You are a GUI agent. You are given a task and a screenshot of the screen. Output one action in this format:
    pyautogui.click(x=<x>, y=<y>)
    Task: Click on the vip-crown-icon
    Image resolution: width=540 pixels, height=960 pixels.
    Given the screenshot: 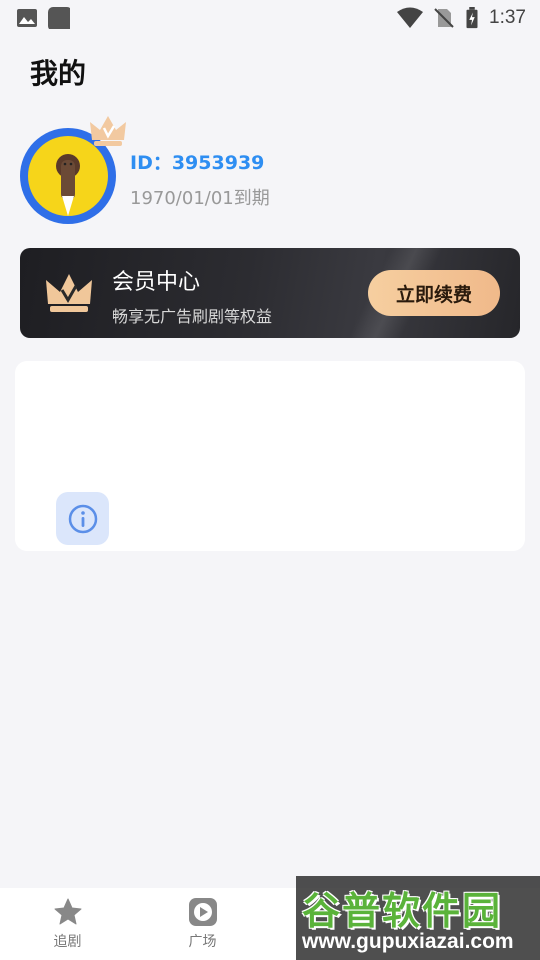 What is the action you would take?
    pyautogui.click(x=69, y=293)
    